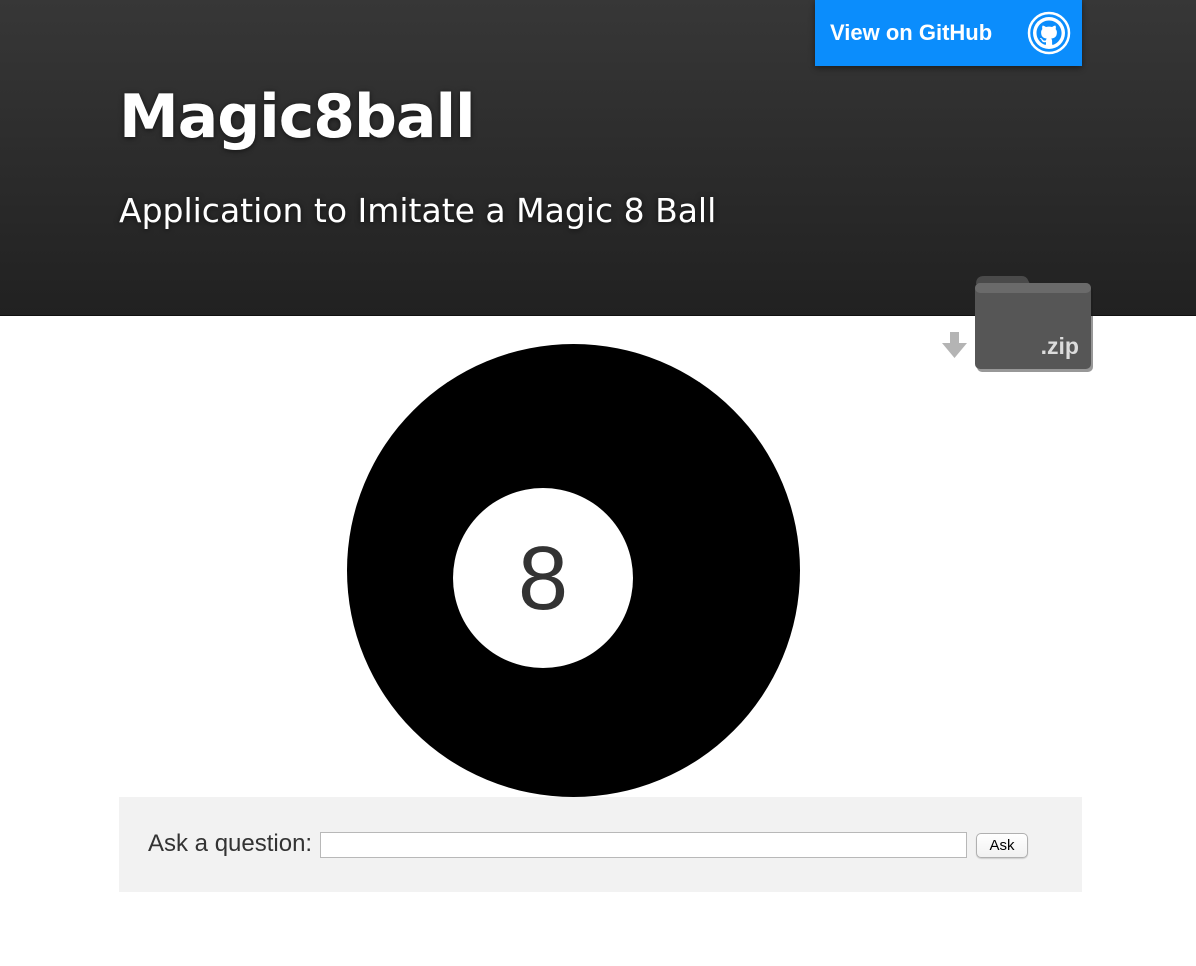  I want to click on github-octocat-icon, so click(1049, 33).